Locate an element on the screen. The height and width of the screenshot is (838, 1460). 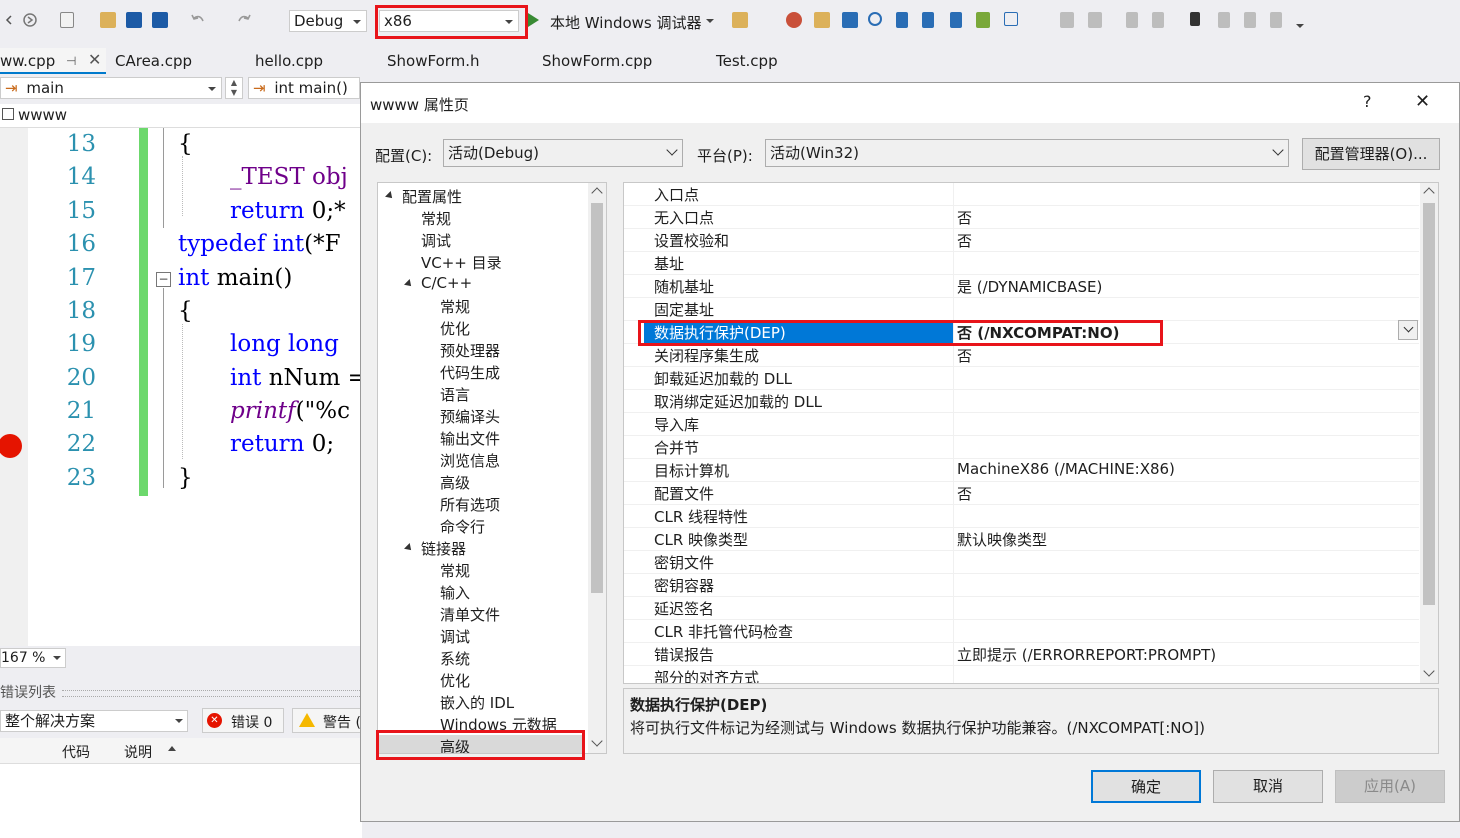
overflow-icon is located at coordinates (1300, 26).